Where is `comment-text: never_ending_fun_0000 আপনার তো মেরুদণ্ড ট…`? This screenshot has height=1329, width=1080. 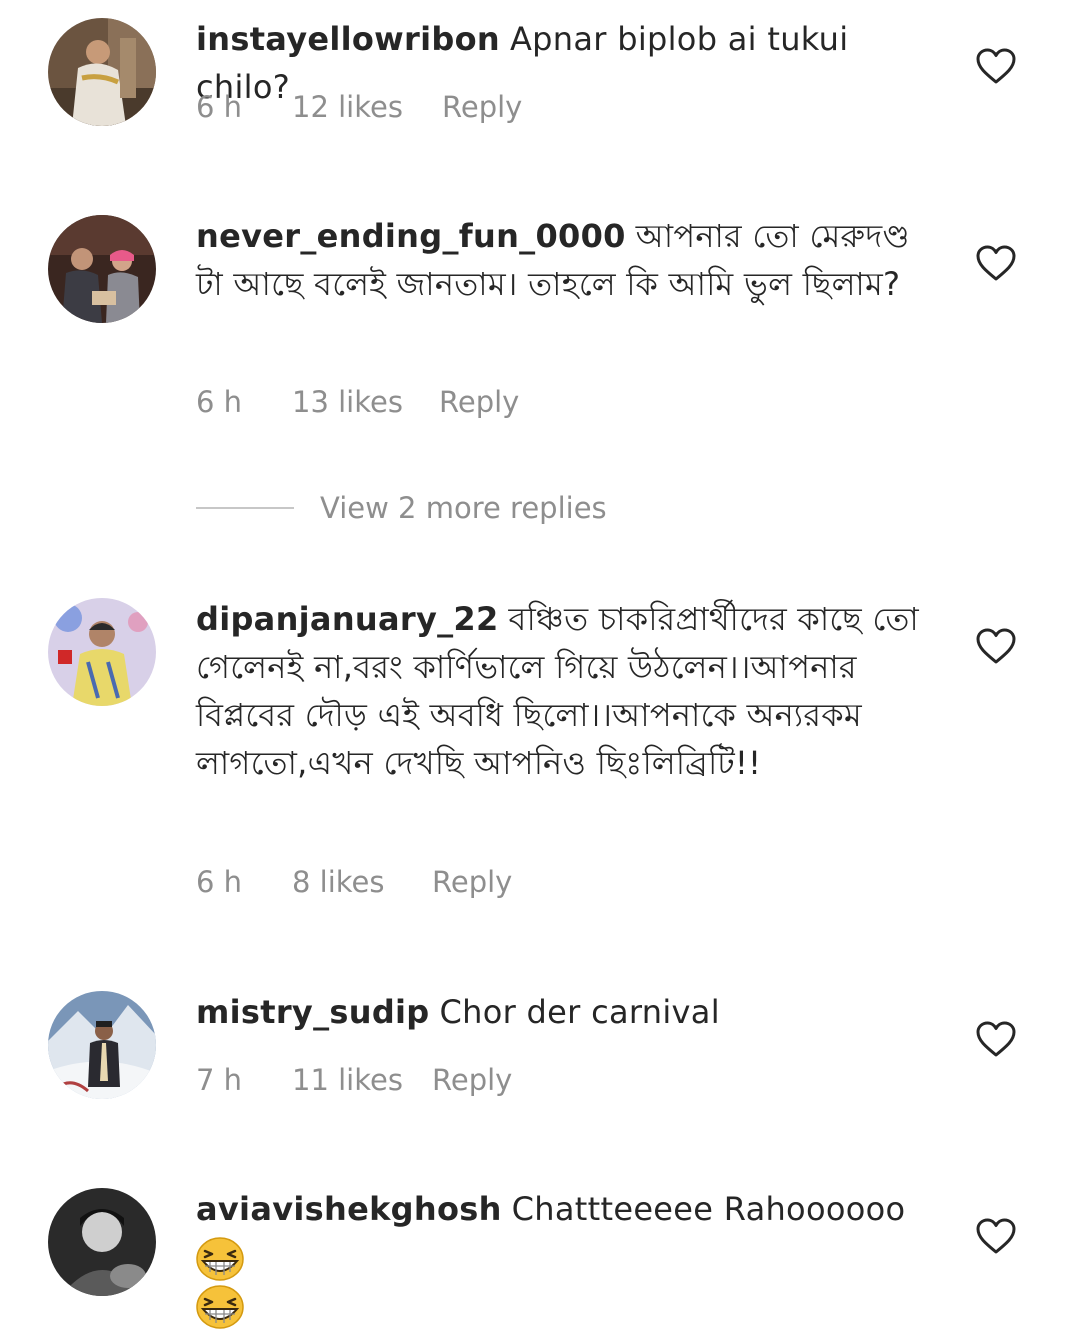
comment-text: never_ending_fun_0000 আপনার তো মেরুদণ্ড ট… is located at coordinates (571, 260).